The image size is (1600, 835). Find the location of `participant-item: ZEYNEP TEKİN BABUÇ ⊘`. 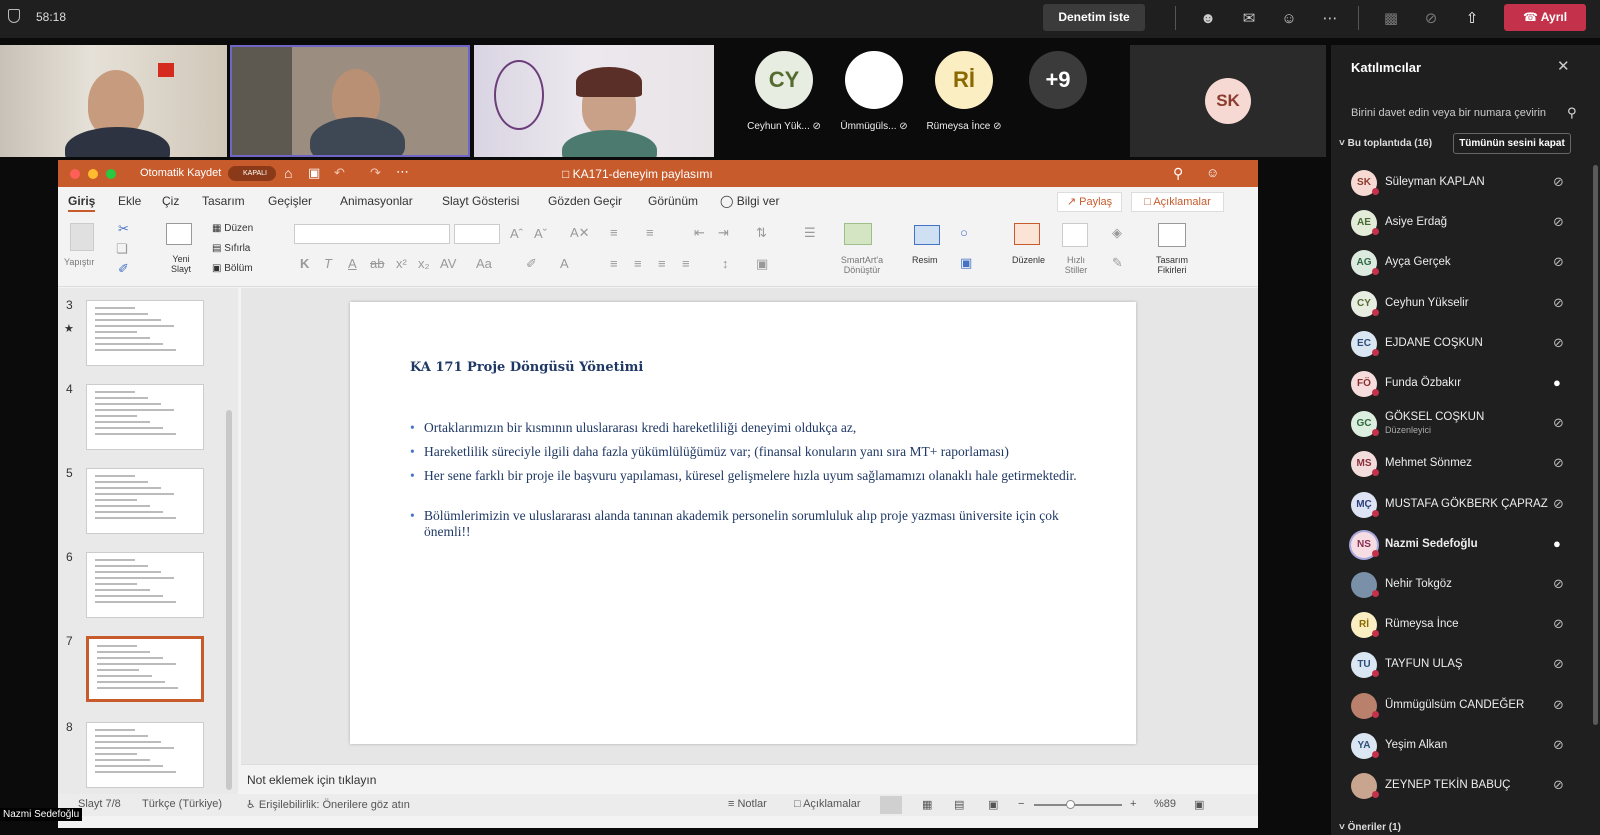

participant-item: ZEYNEP TEKİN BABUÇ ⊘ is located at coordinates (1456, 786).